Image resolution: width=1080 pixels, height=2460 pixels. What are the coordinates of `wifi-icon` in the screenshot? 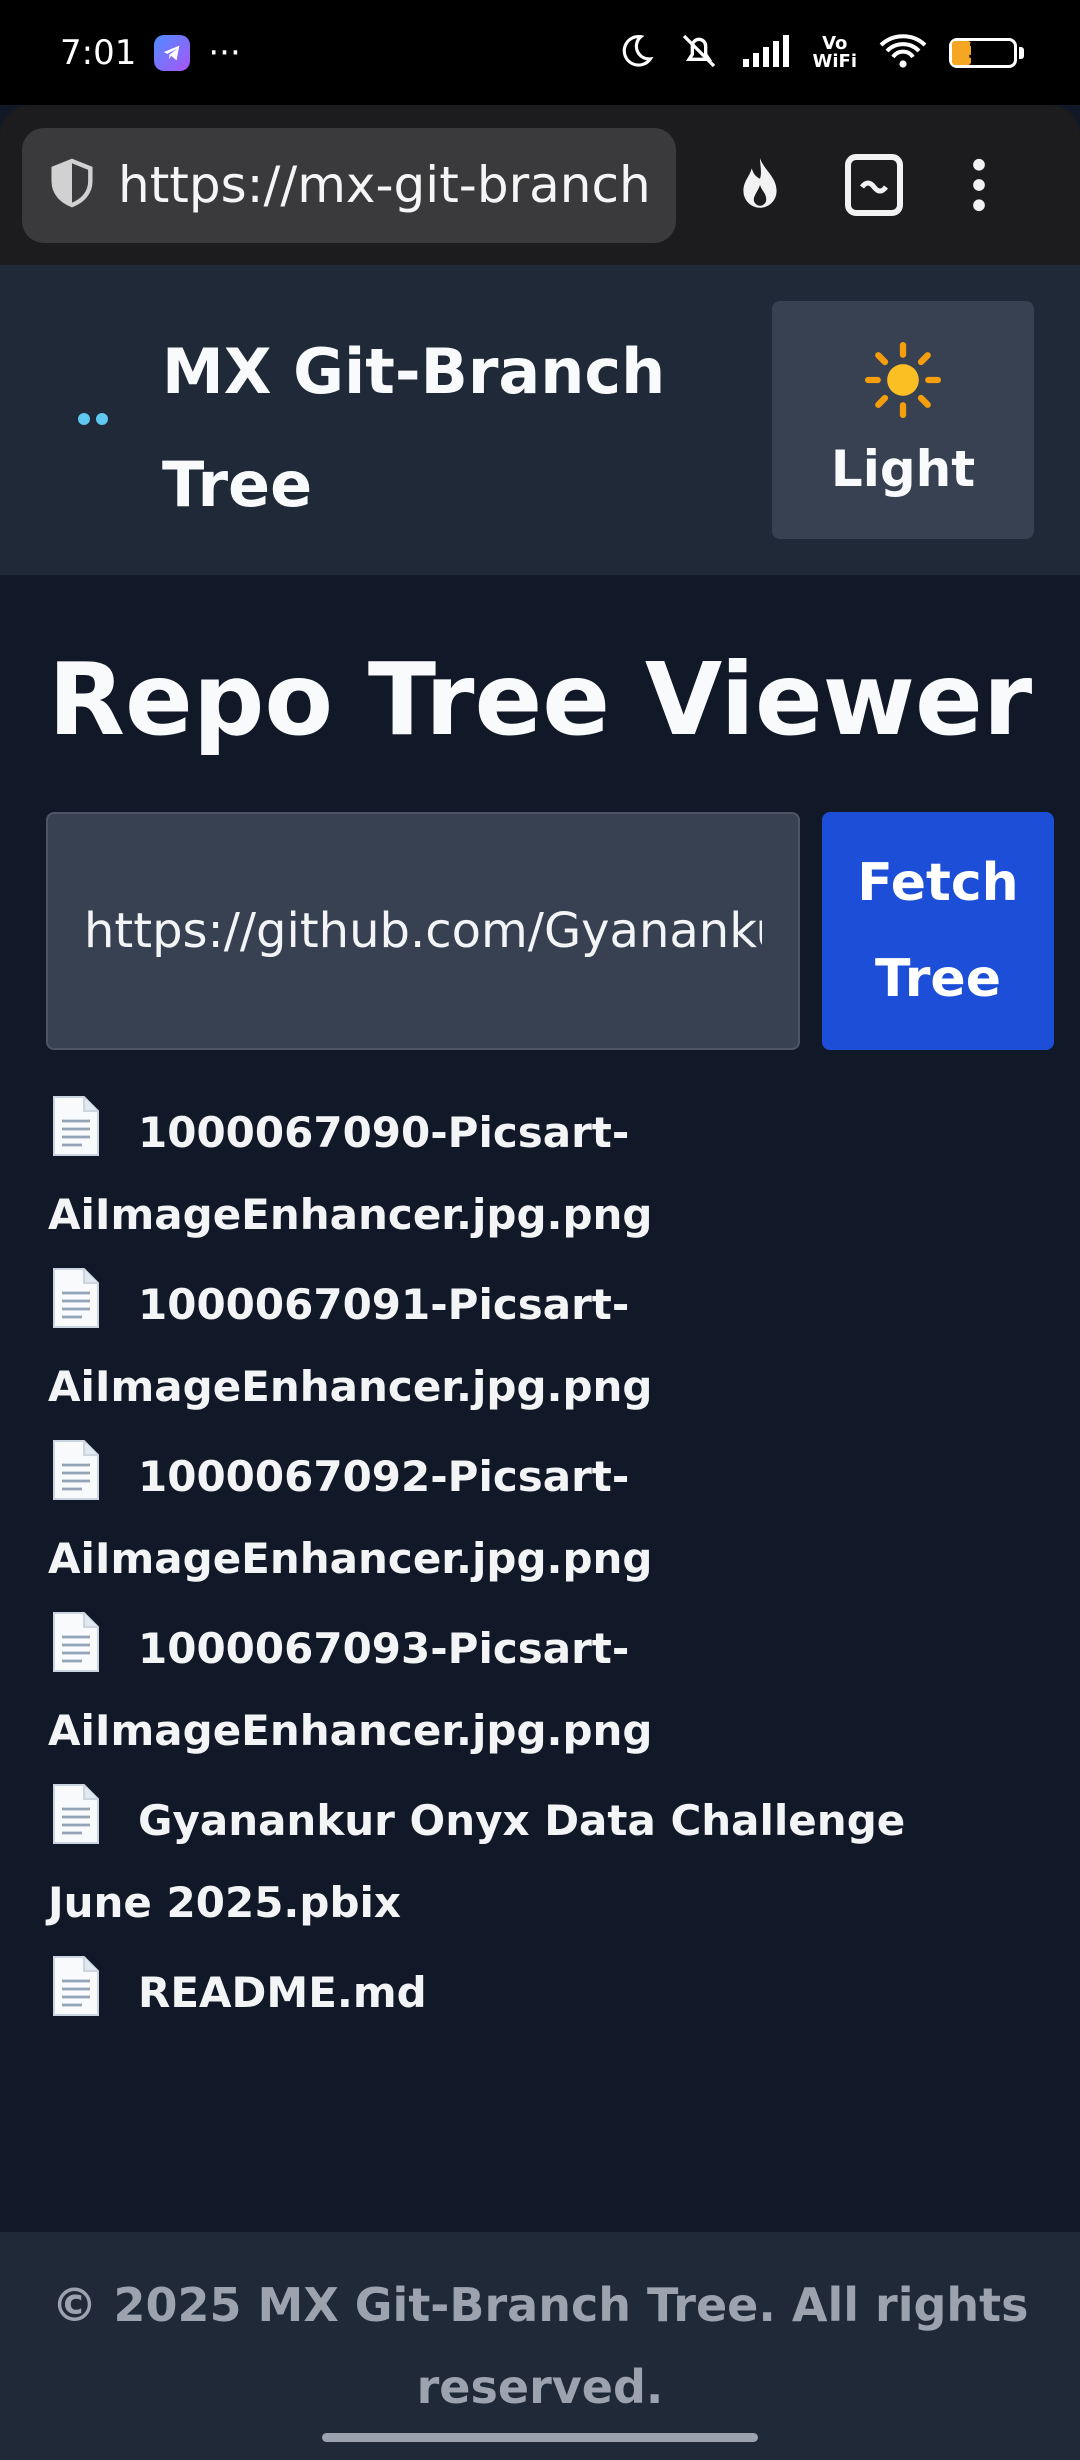 It's located at (903, 53).